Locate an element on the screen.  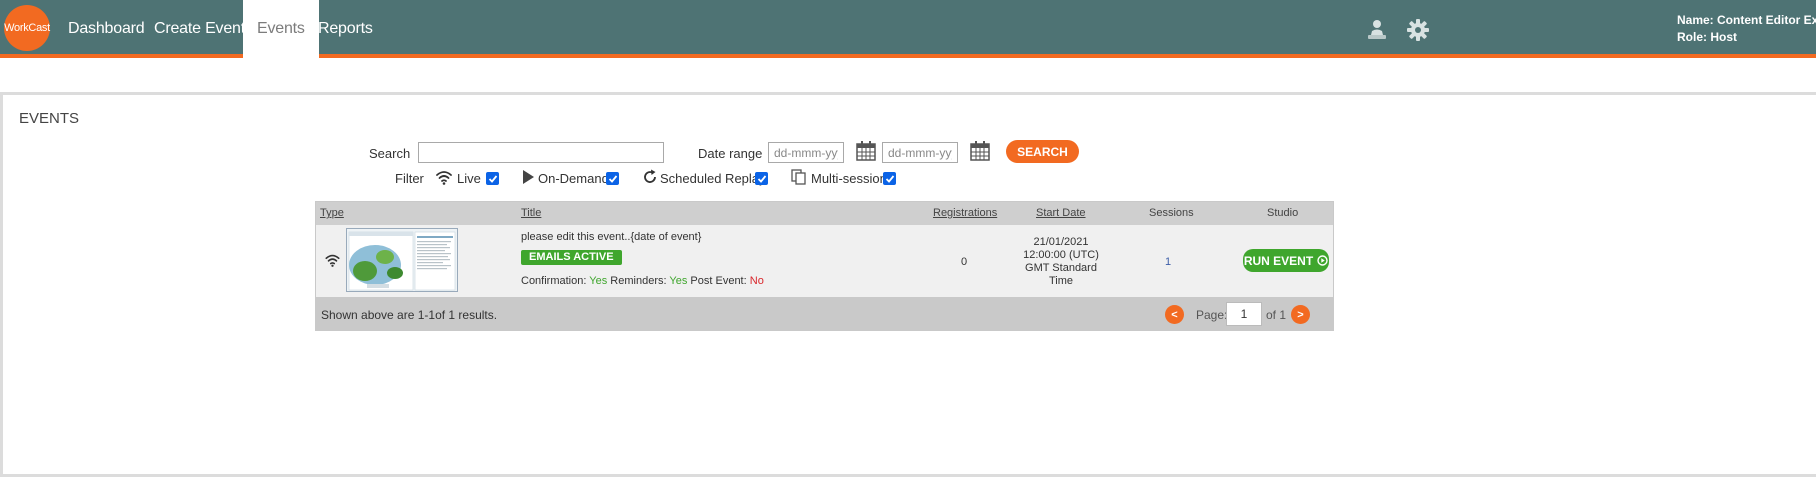
nav-create-events: Create Events is located at coordinates (203, 29).